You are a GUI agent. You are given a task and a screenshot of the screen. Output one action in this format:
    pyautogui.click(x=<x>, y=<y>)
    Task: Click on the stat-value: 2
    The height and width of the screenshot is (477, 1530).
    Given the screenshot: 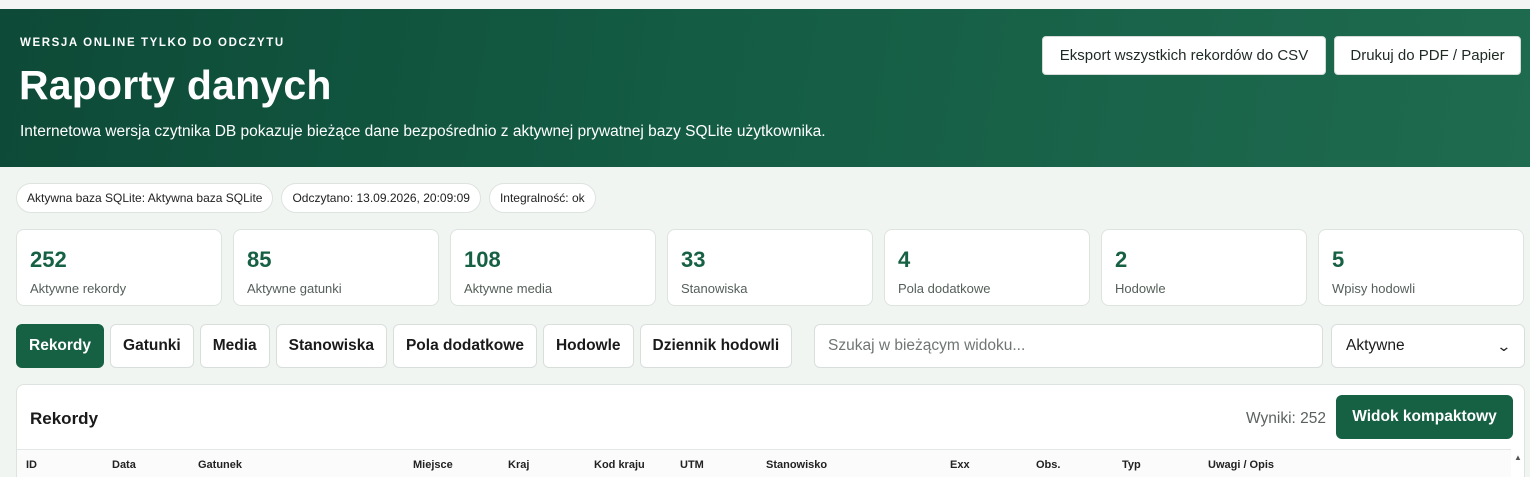 What is the action you would take?
    pyautogui.click(x=1121, y=259)
    